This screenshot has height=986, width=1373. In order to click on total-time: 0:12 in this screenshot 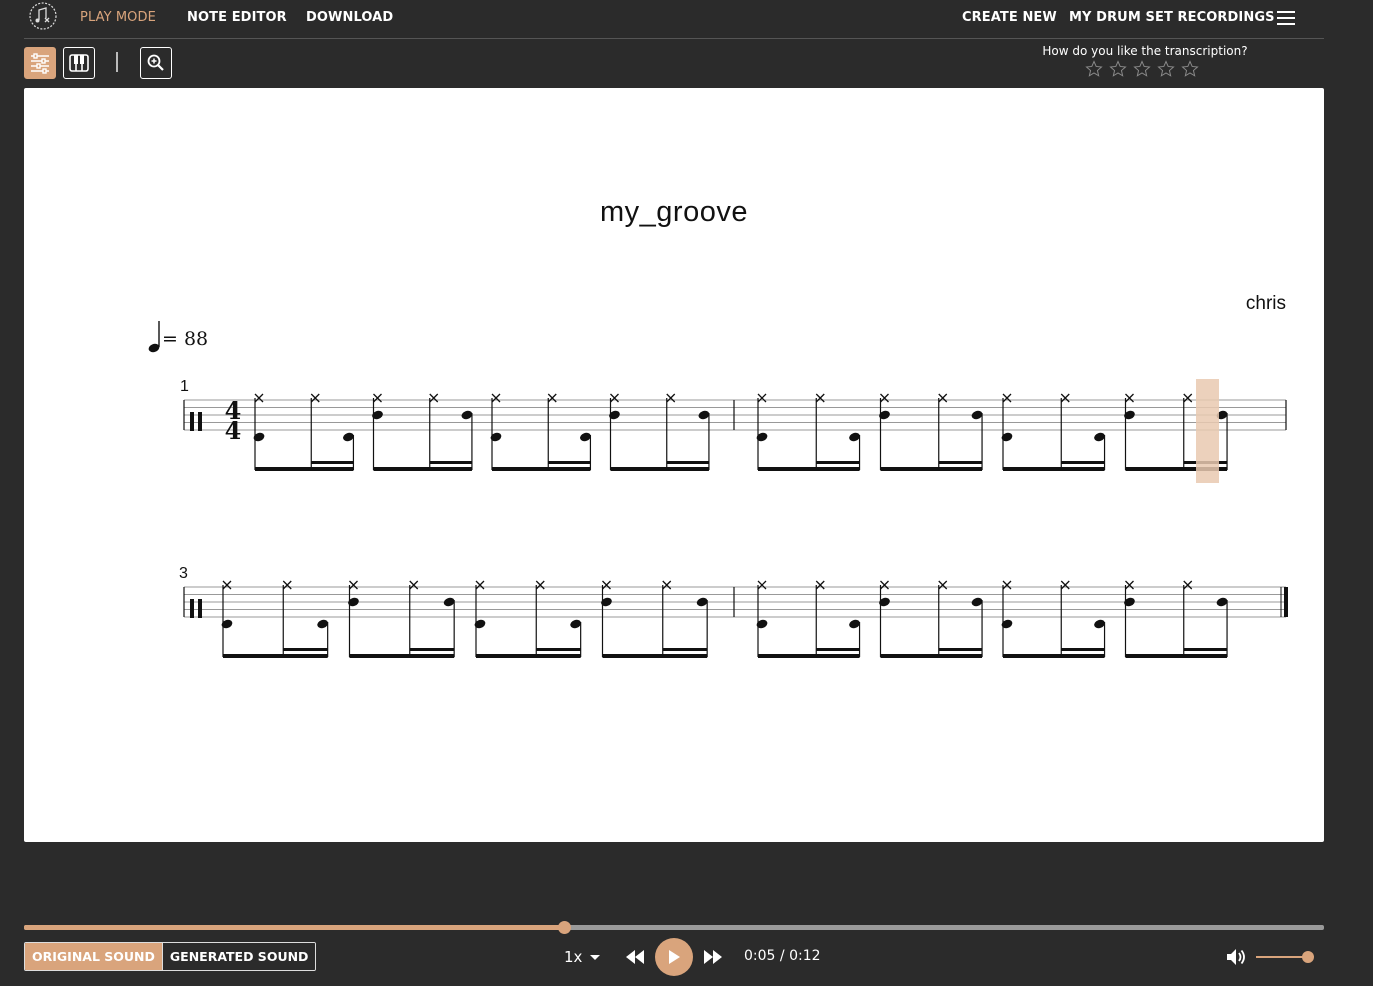, I will do `click(805, 956)`.